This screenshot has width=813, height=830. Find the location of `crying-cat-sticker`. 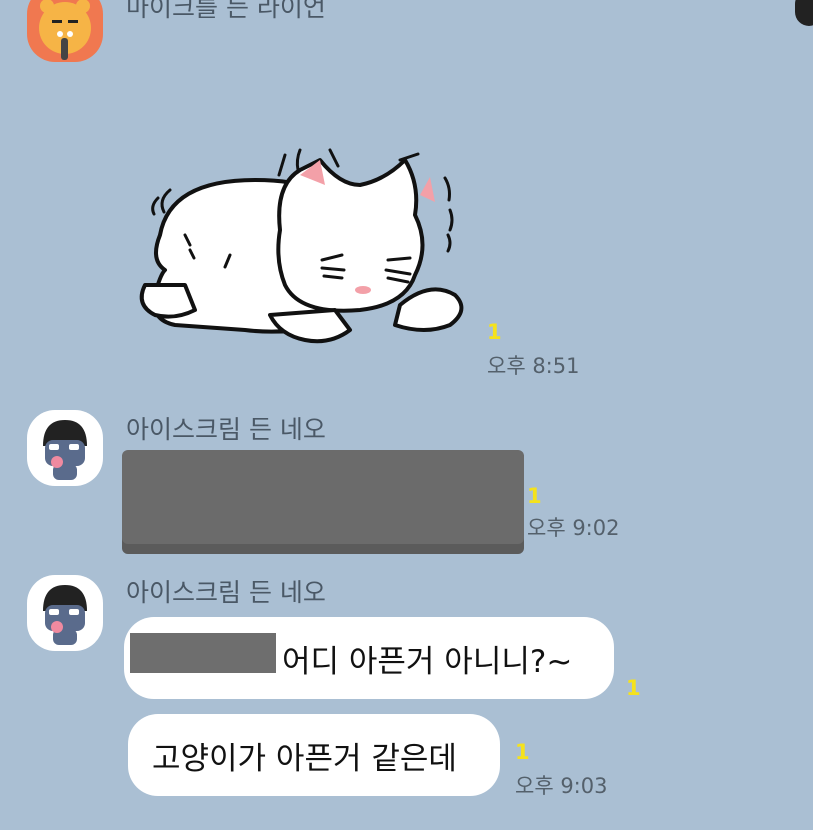

crying-cat-sticker is located at coordinates (305, 247).